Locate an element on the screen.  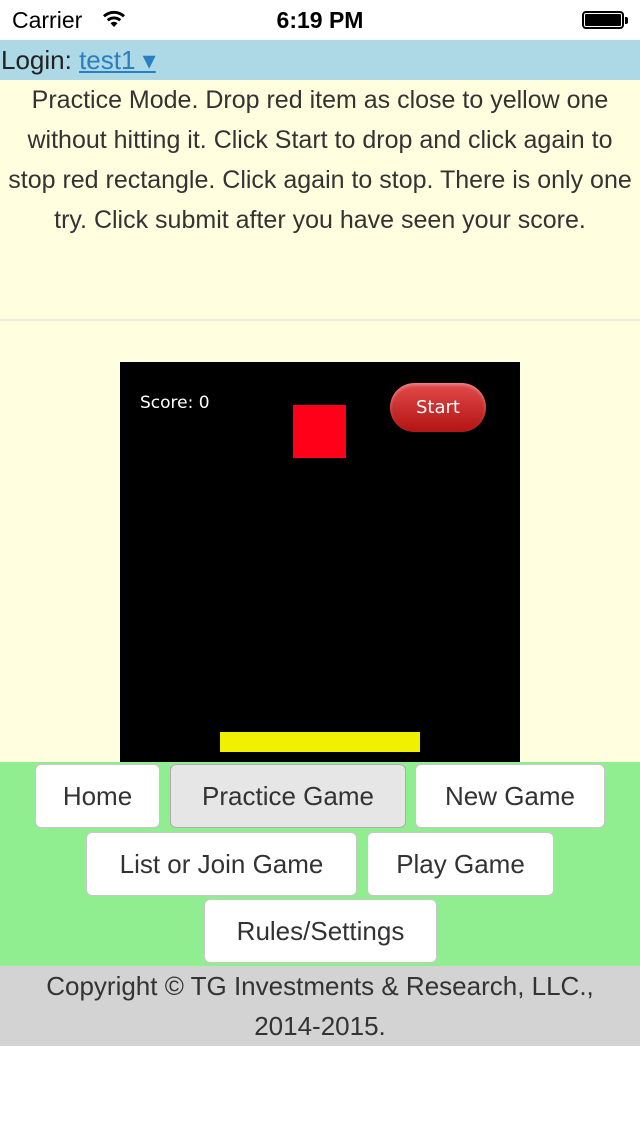
practice-game-button: Practice Game is located at coordinates (288, 796).